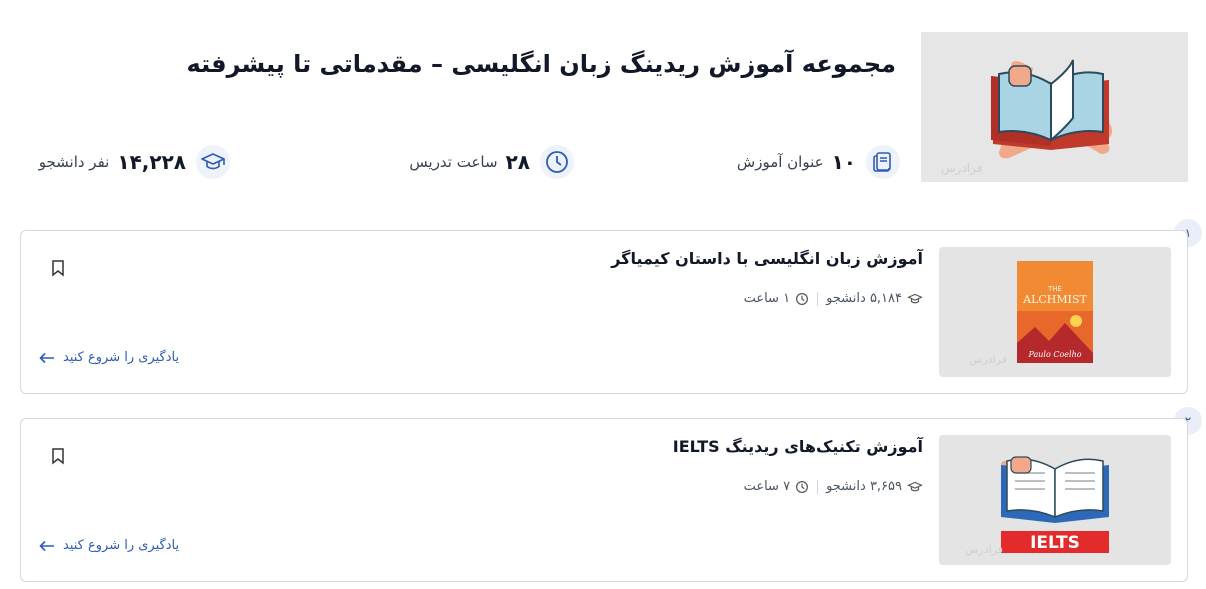 This screenshot has height=589, width=1206. I want to click on cover-text-title: ALCHMIST, so click(1054, 299).